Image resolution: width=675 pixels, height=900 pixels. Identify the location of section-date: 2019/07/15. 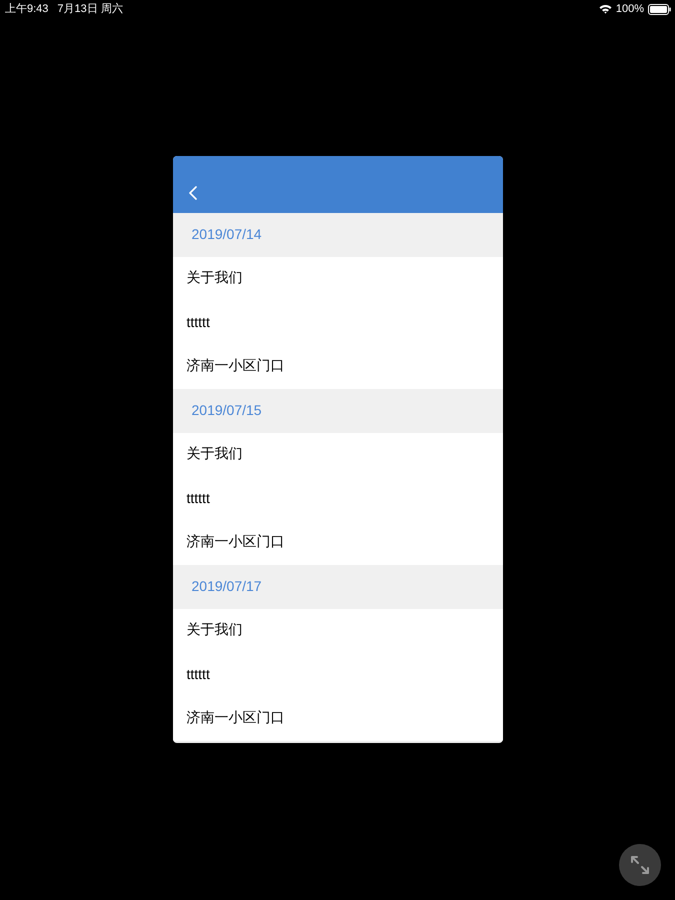
(227, 410).